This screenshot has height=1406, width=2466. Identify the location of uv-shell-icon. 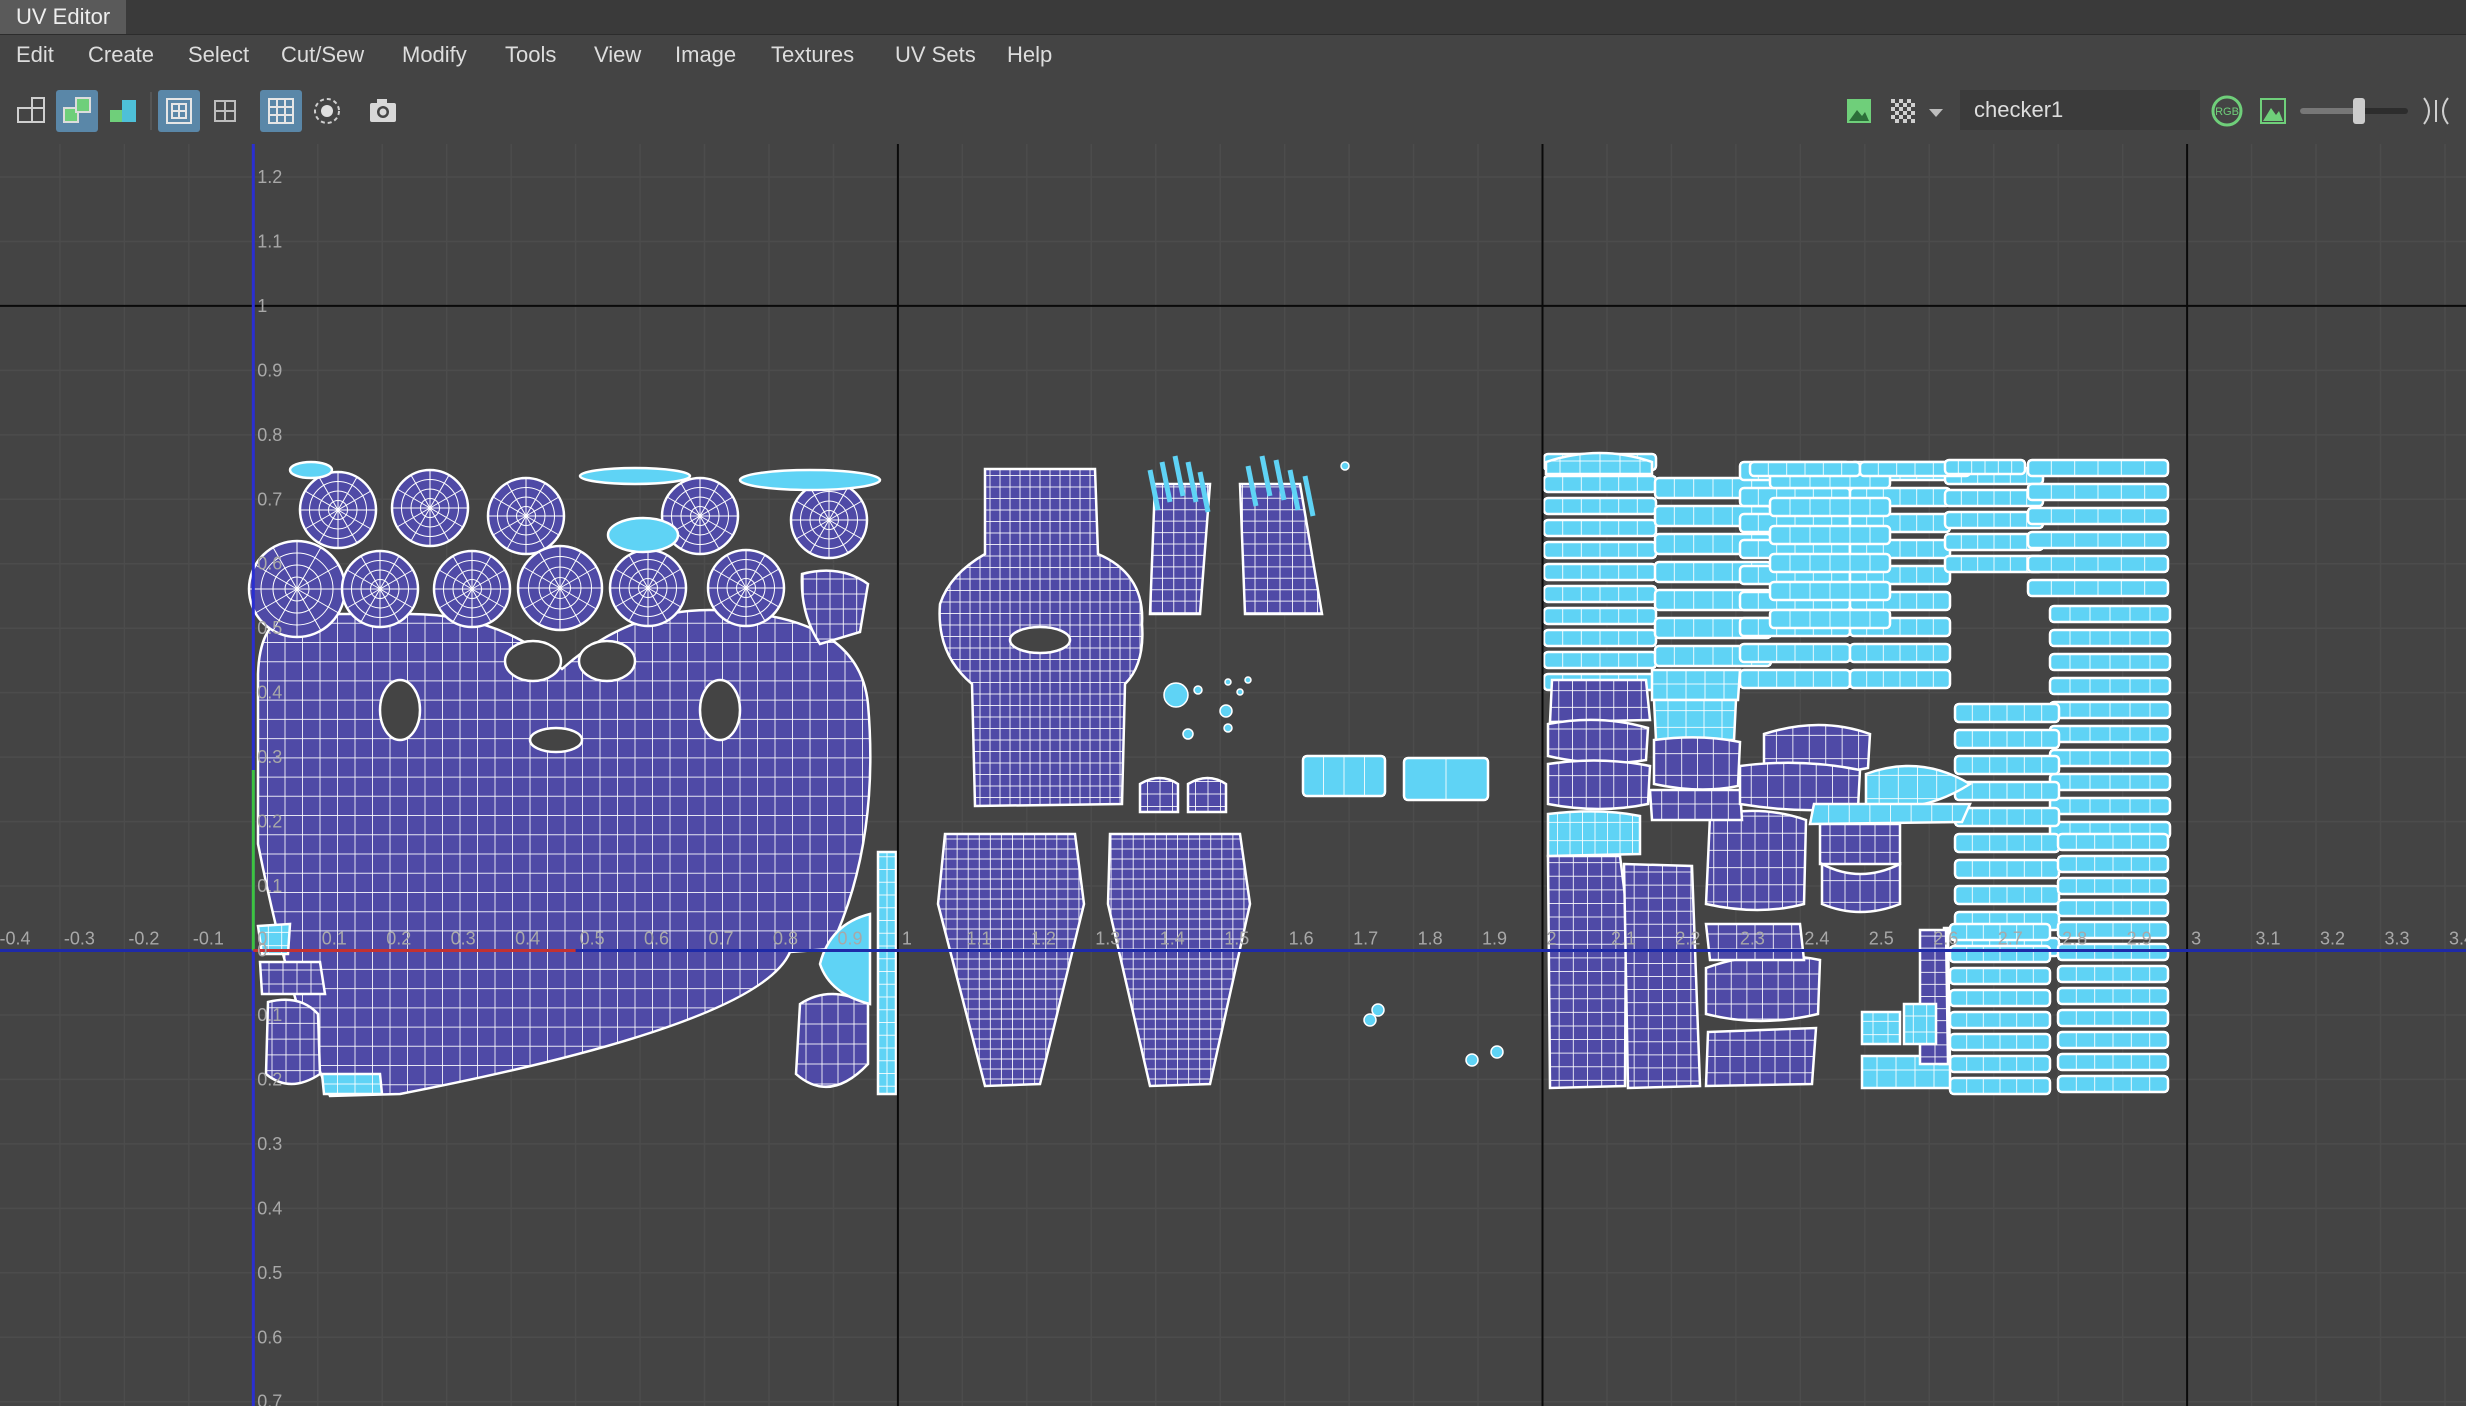
(31, 111).